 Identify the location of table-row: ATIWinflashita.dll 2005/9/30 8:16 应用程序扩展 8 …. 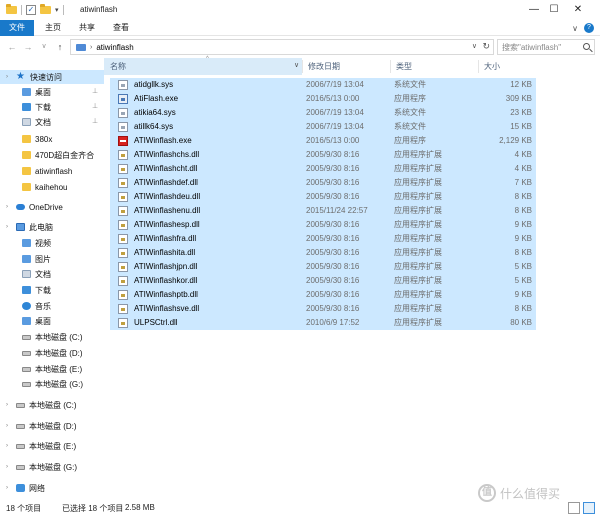
(323, 253).